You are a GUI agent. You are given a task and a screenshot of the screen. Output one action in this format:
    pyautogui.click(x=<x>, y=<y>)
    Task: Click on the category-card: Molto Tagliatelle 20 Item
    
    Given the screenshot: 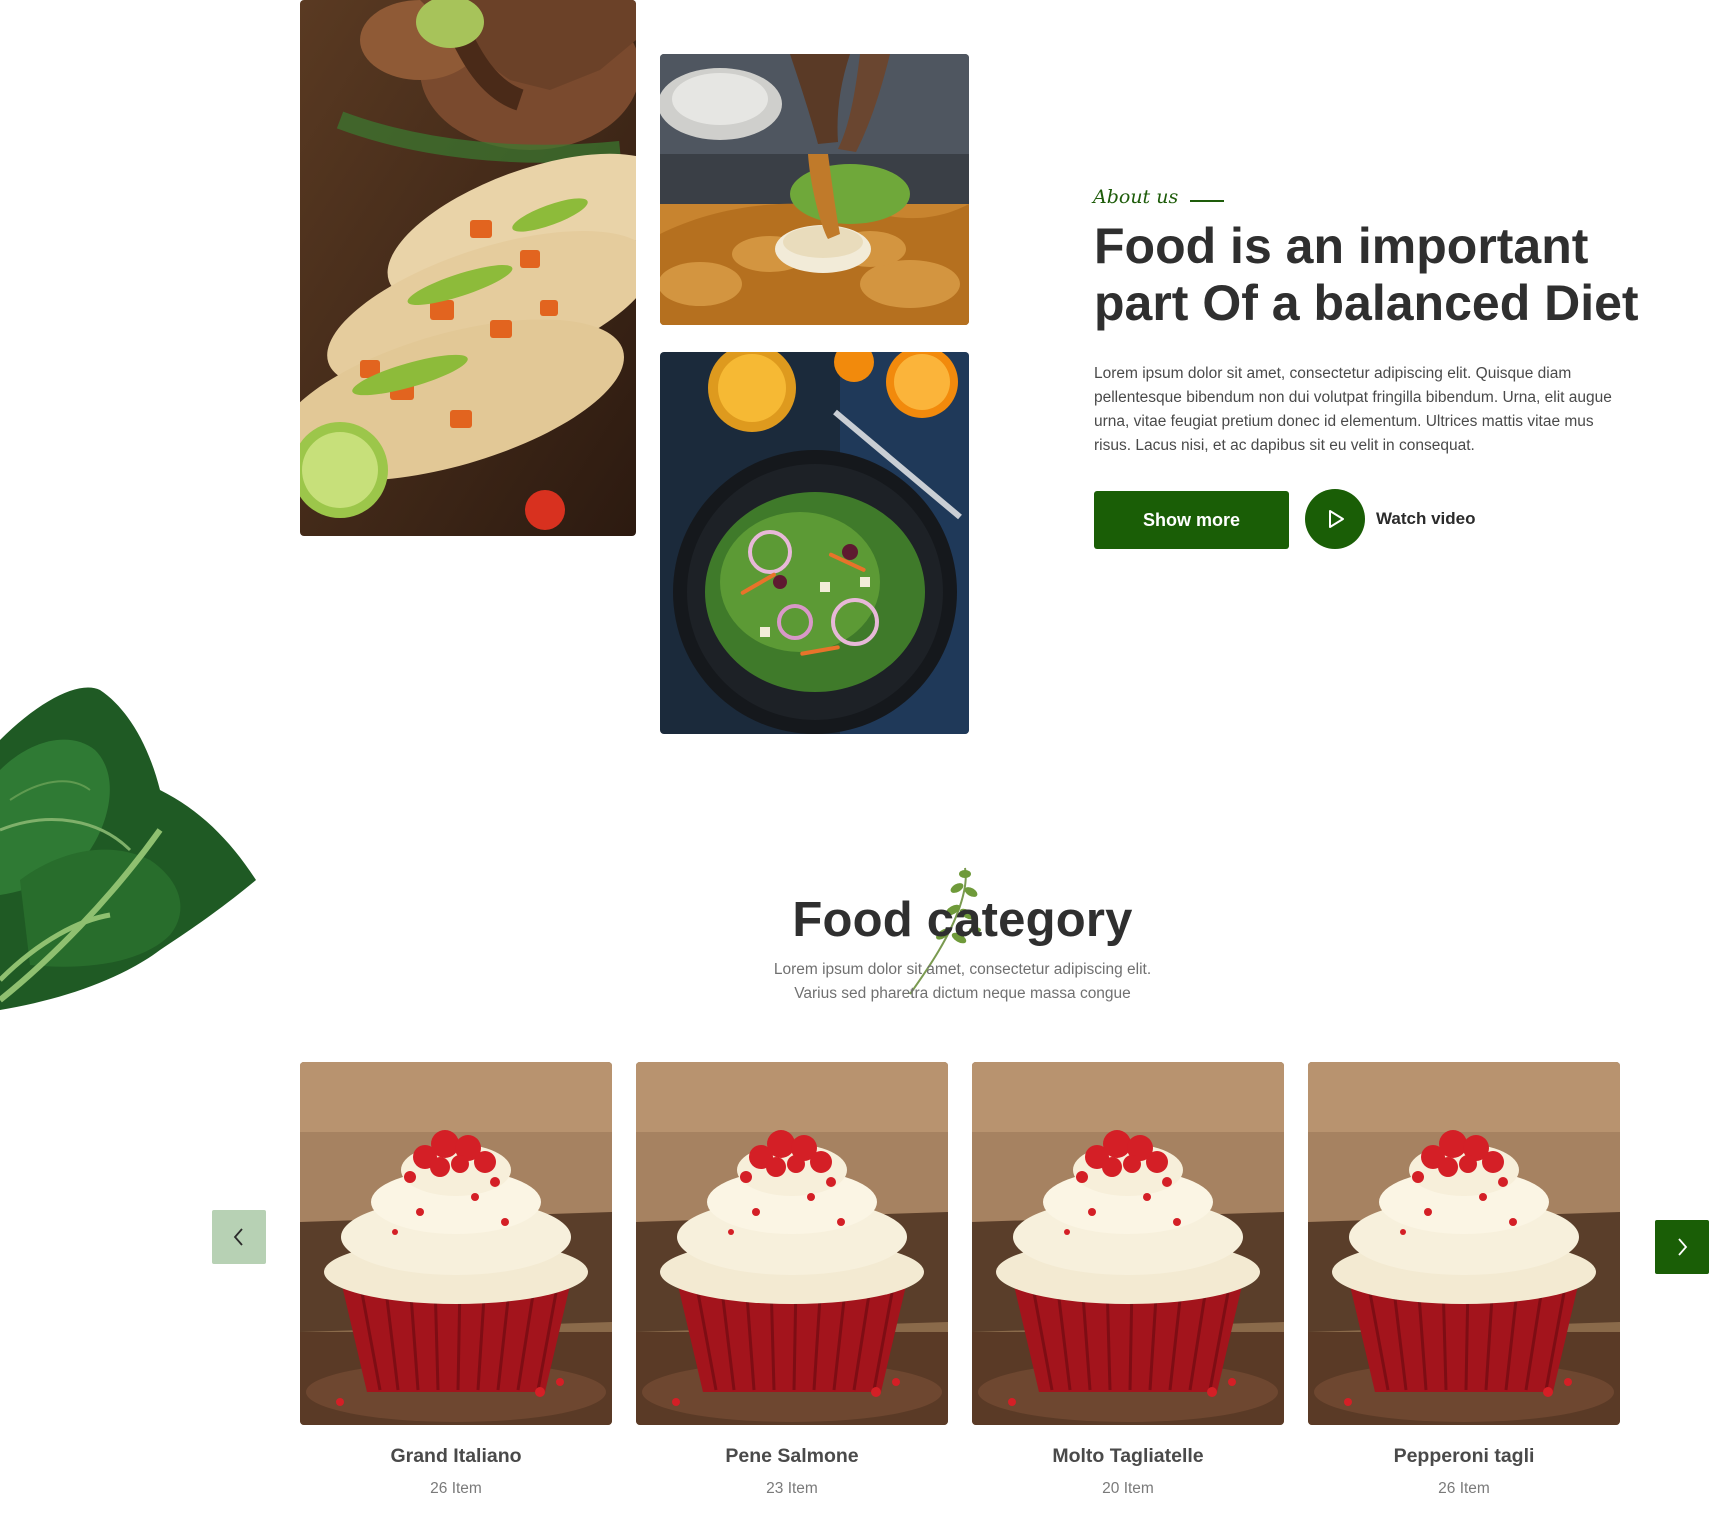 What is the action you would take?
    pyautogui.click(x=1128, y=1280)
    